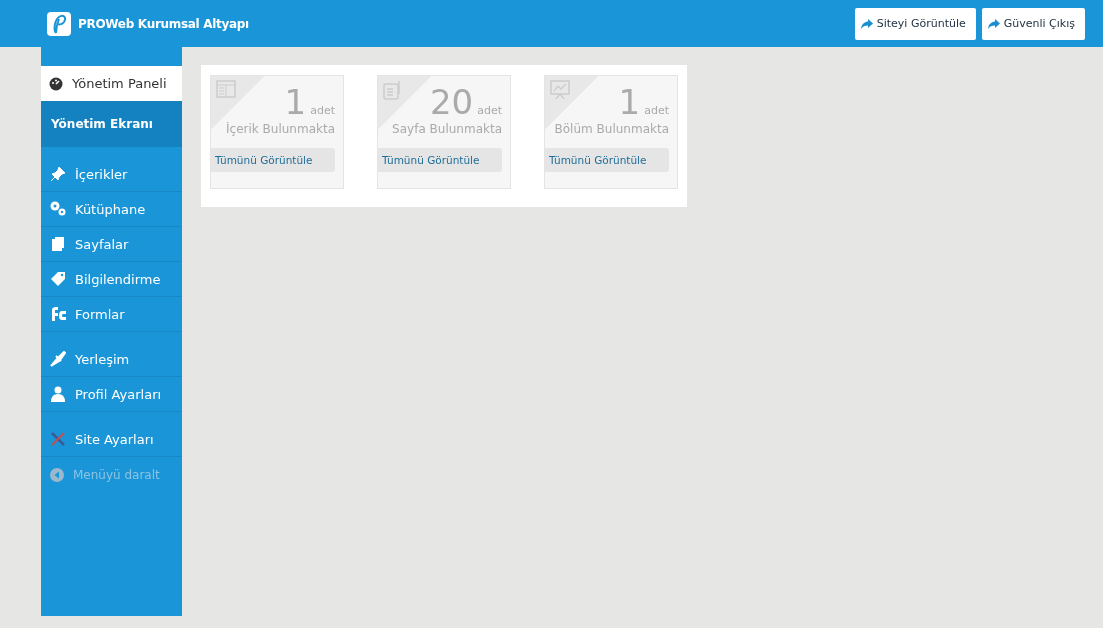  I want to click on document-pen-icon, so click(393, 90).